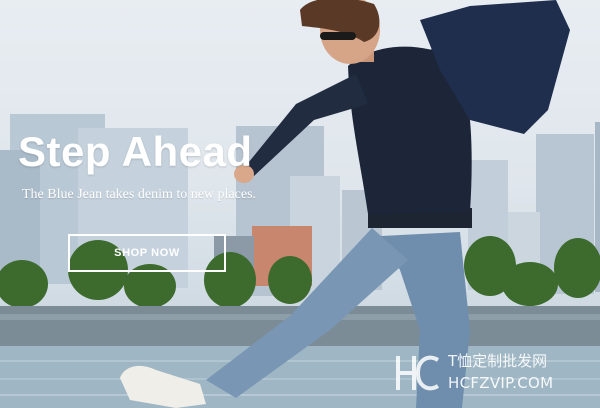 The image size is (600, 408). I want to click on hero-tagline: The Blue Jean takes denim to new places., so click(139, 194).